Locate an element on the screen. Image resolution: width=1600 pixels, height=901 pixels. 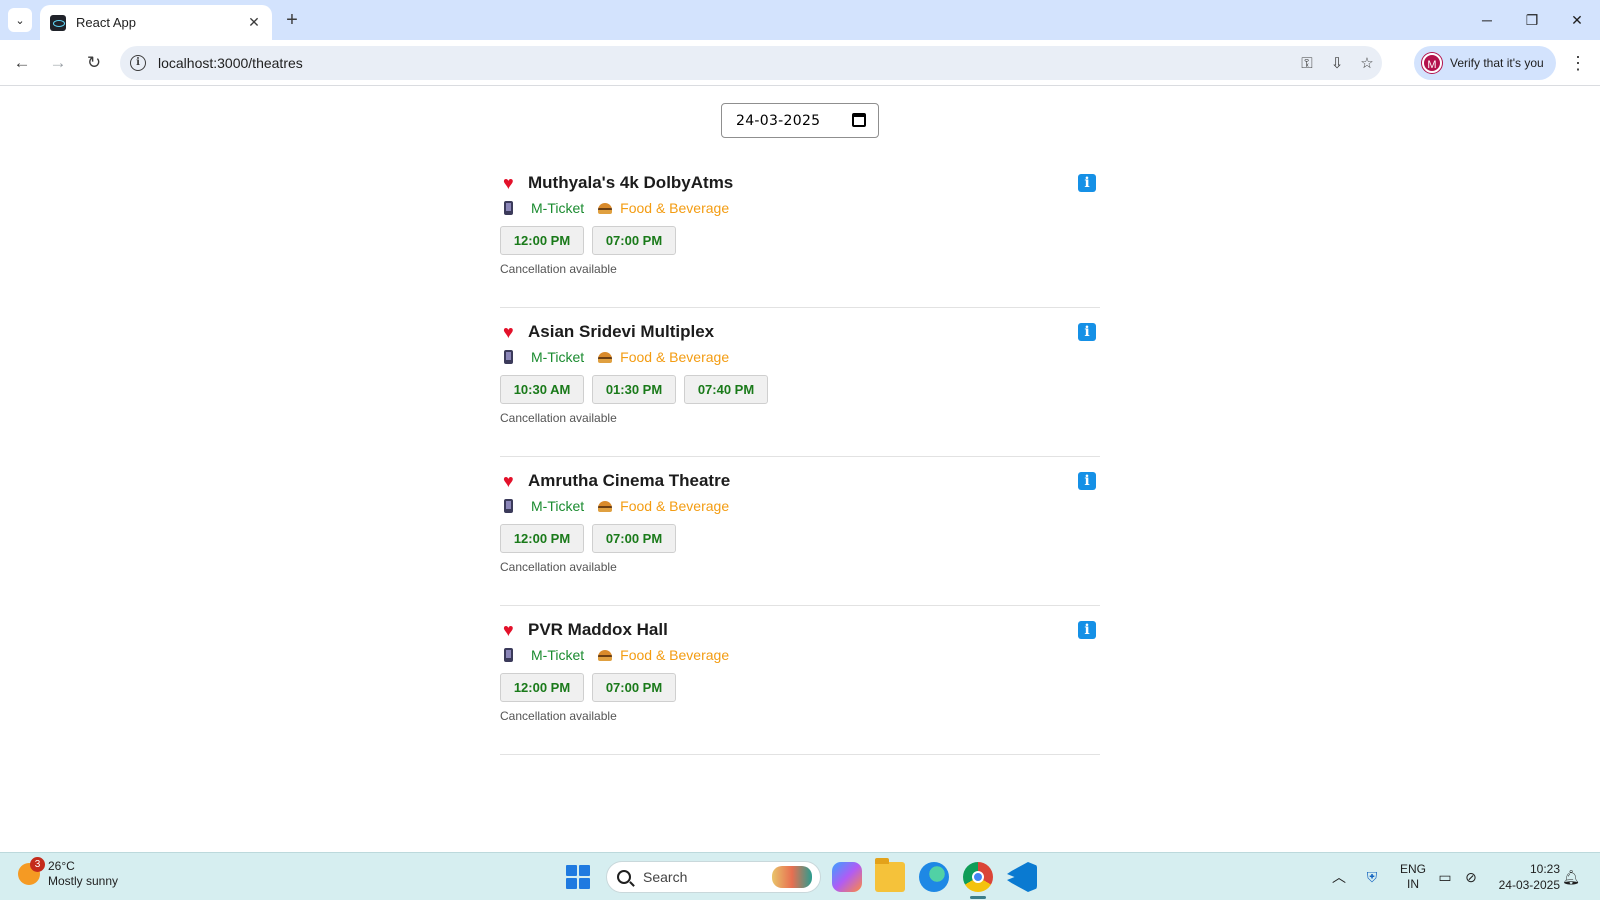
profile-verify-button: M Verify that it's you is located at coordinates (1485, 63).